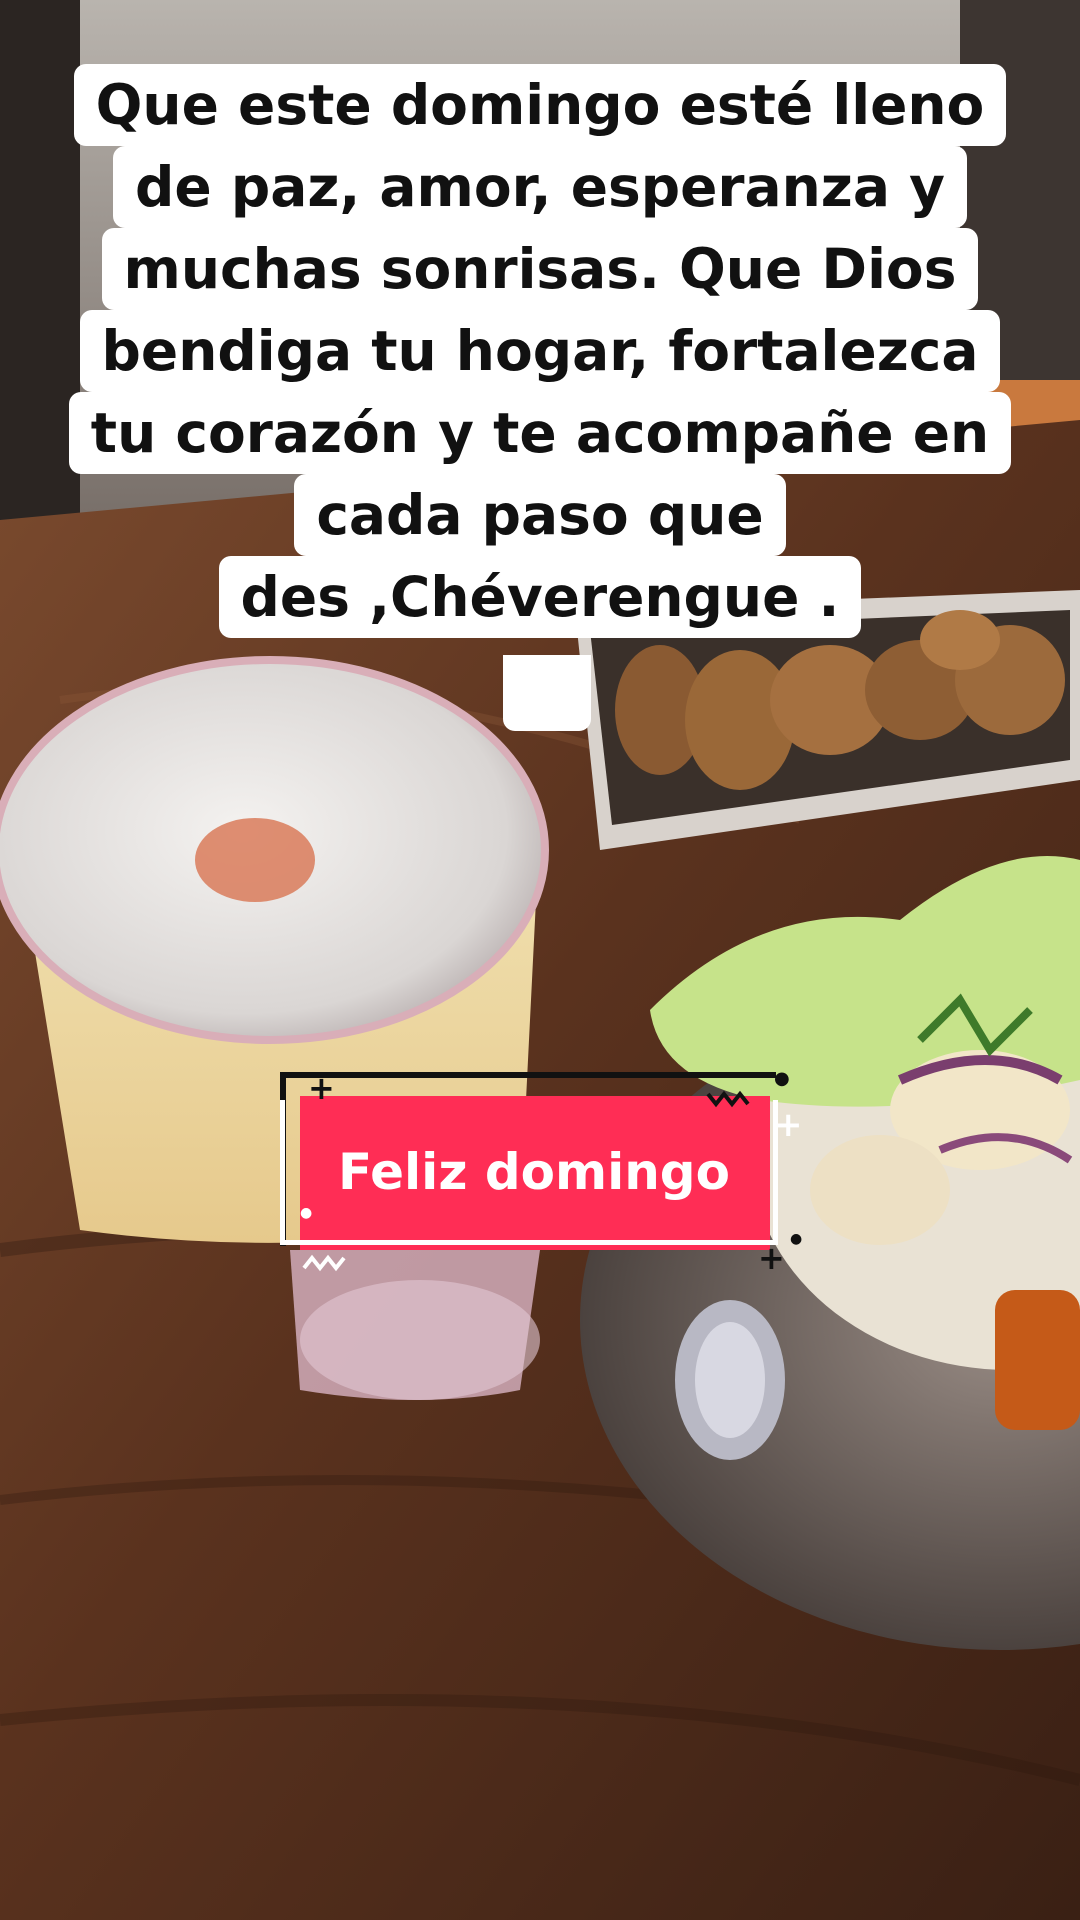 The width and height of the screenshot is (1080, 1920). What do you see at coordinates (534, 1172) in the screenshot?
I see `sticker-label: Feliz domingo` at bounding box center [534, 1172].